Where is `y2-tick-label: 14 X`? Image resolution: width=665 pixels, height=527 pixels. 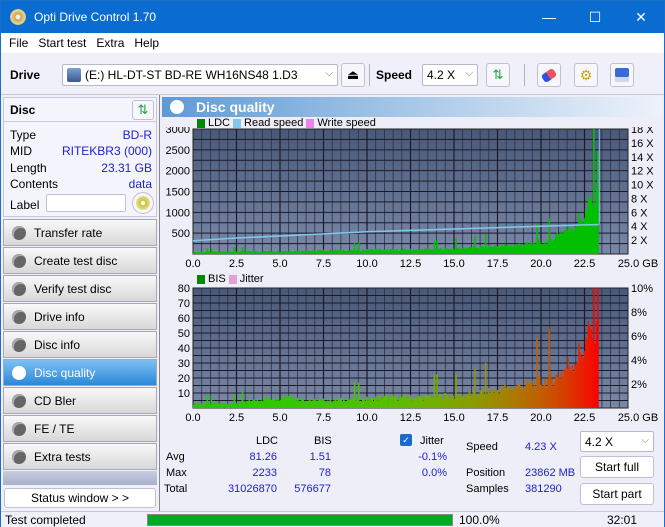 y2-tick-label: 14 X is located at coordinates (642, 158).